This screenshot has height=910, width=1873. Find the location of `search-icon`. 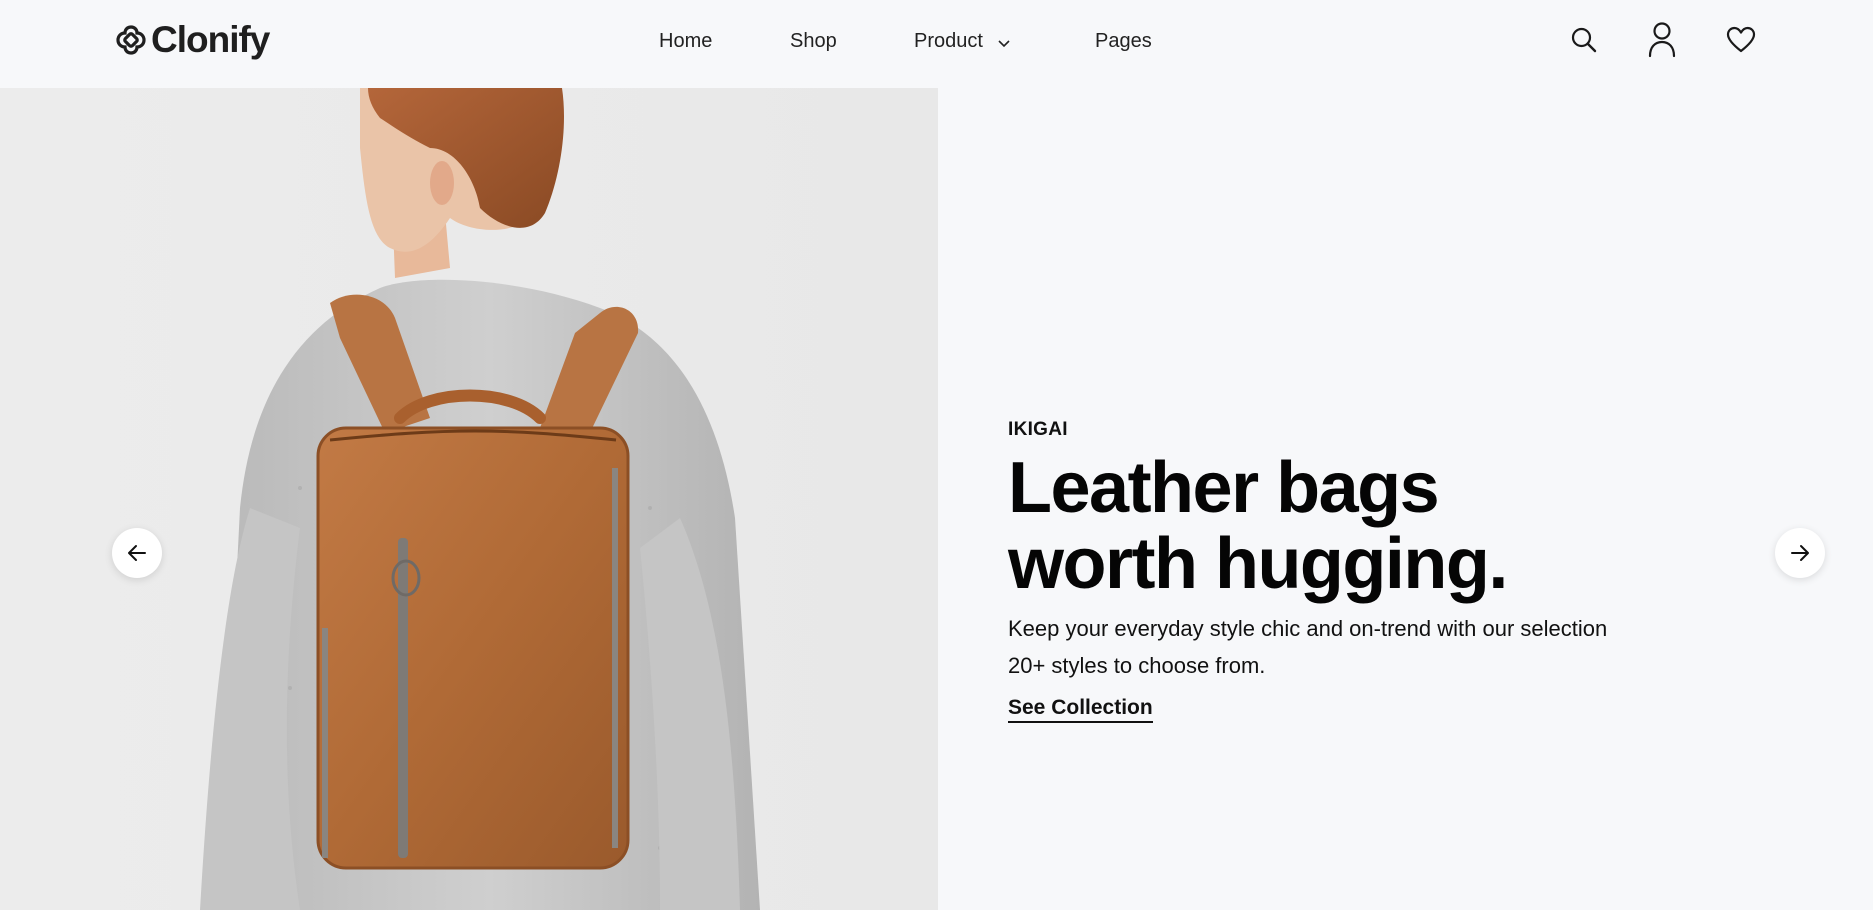

search-icon is located at coordinates (1584, 40).